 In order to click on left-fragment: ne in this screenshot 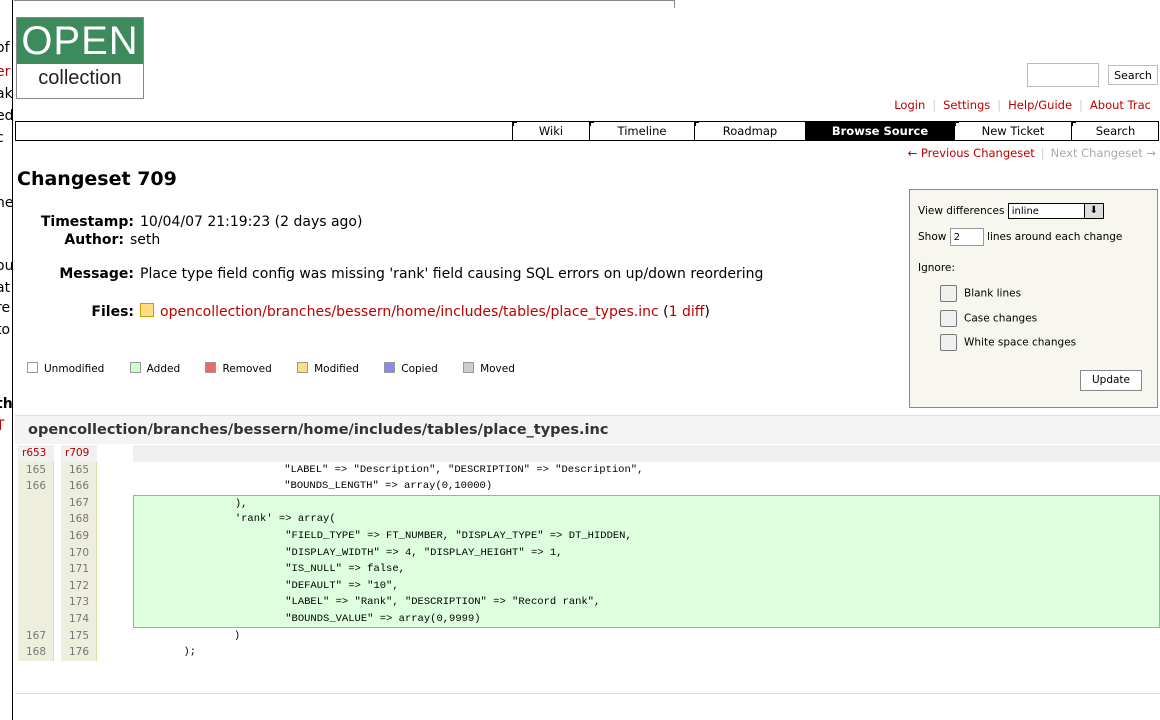, I will do `click(6, 203)`.